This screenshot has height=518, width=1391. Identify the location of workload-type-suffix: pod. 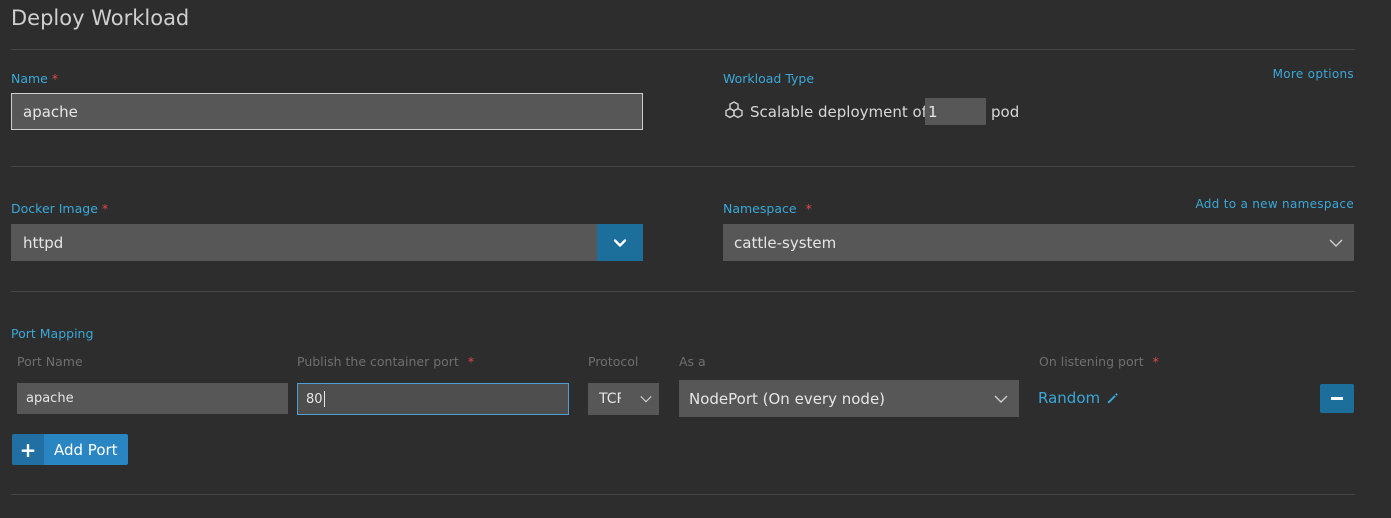
(1005, 112).